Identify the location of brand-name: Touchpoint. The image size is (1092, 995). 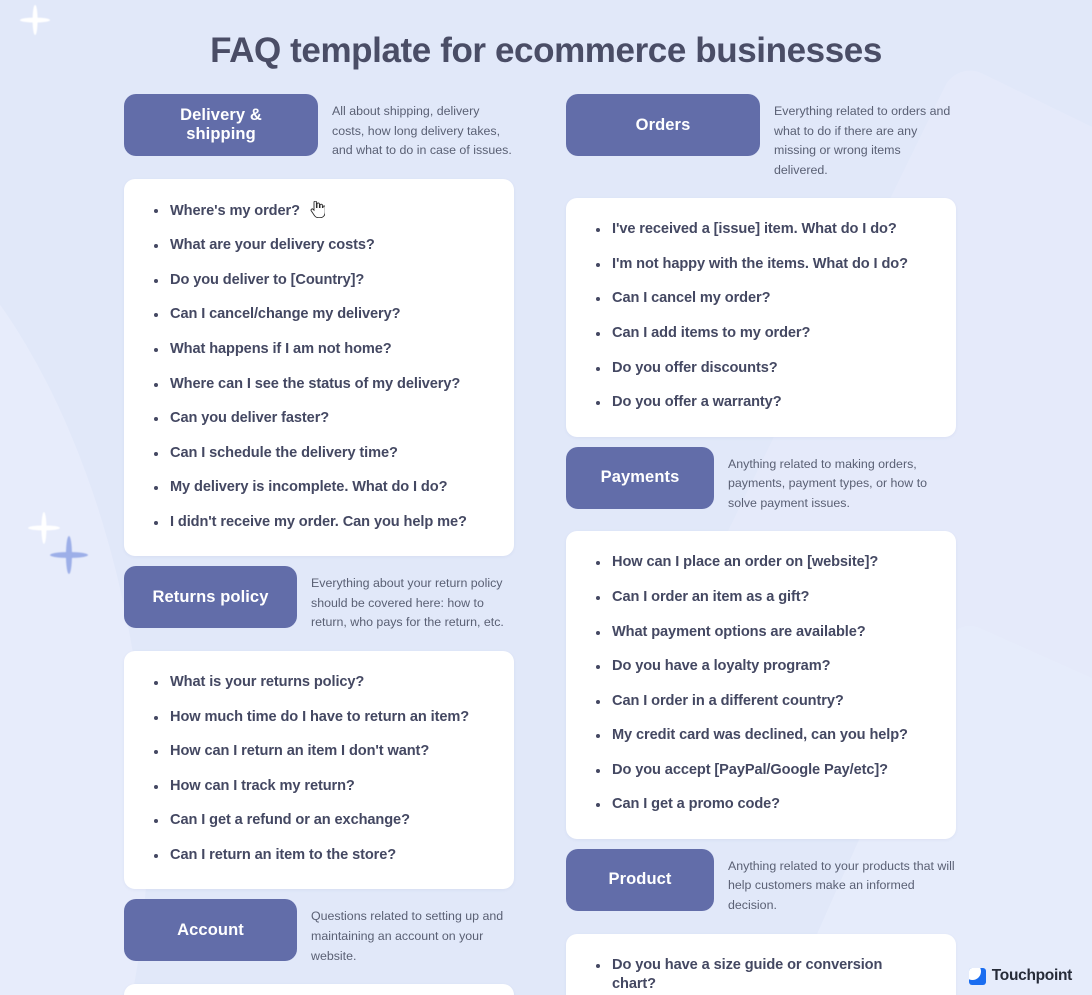
(1032, 975).